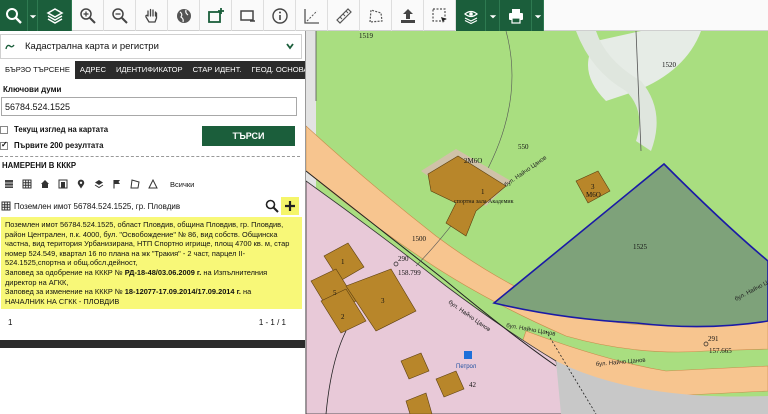 This screenshot has height=414, width=768. I want to click on select-add-icon, so click(215, 15).